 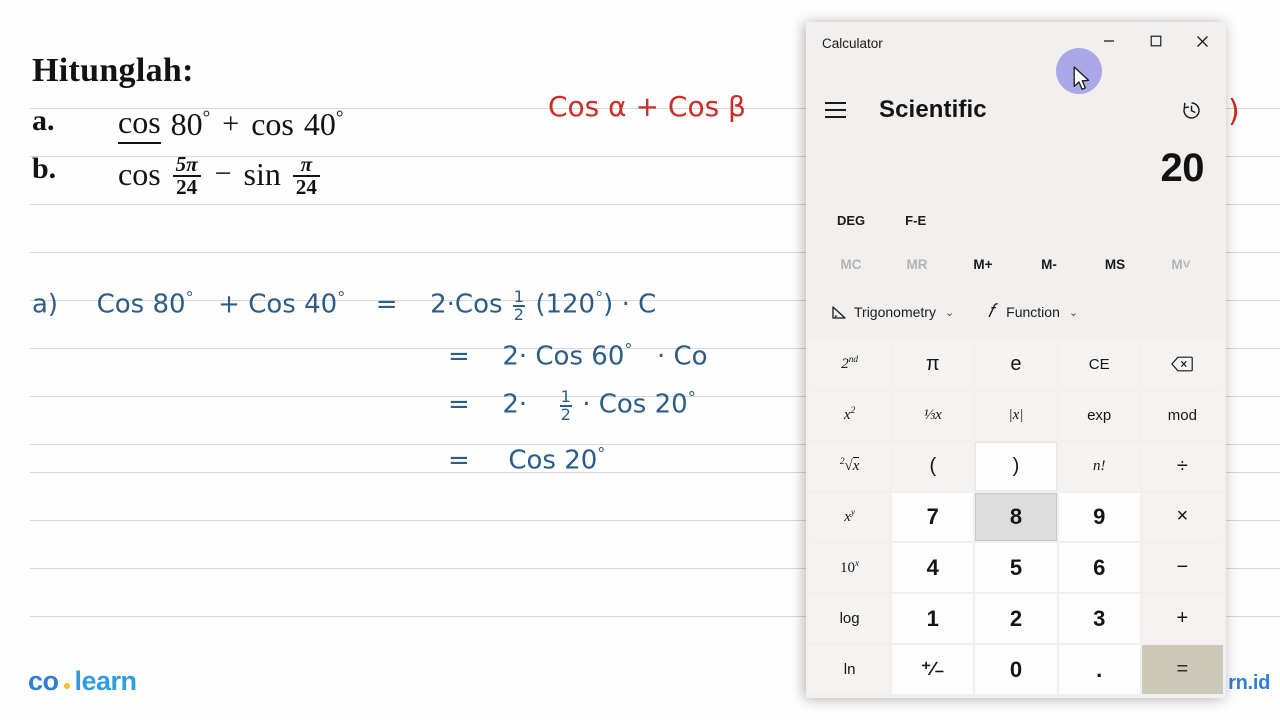 I want to click on logo-learn: learn, so click(x=106, y=681).